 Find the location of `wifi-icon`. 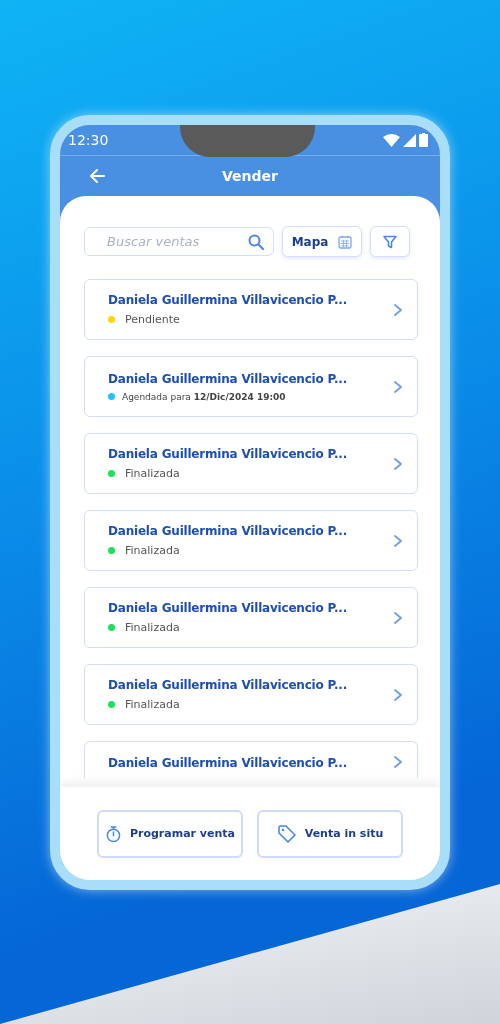

wifi-icon is located at coordinates (391, 140).